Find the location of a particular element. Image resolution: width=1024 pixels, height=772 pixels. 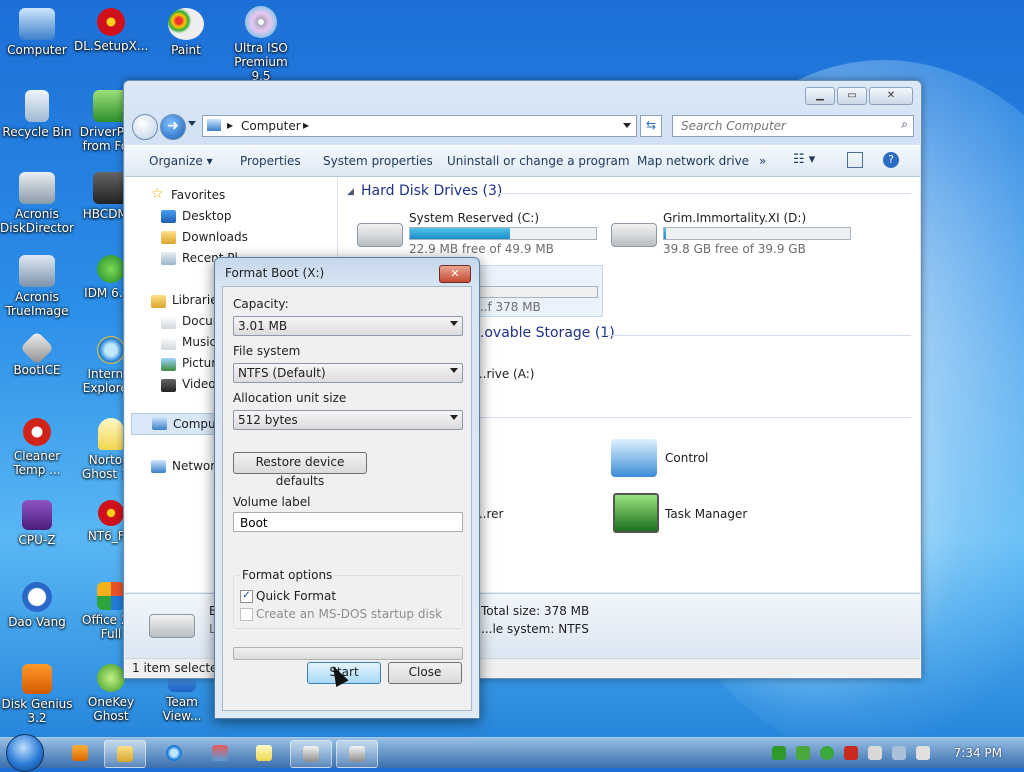

start-button is located at coordinates (25, 753).